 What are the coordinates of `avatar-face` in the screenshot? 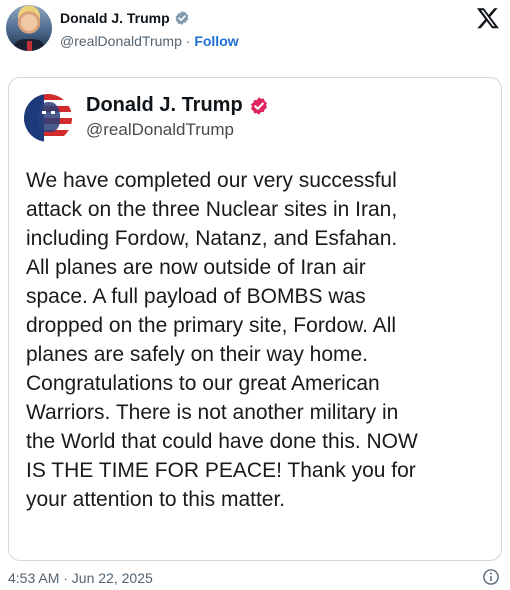 It's located at (49, 117).